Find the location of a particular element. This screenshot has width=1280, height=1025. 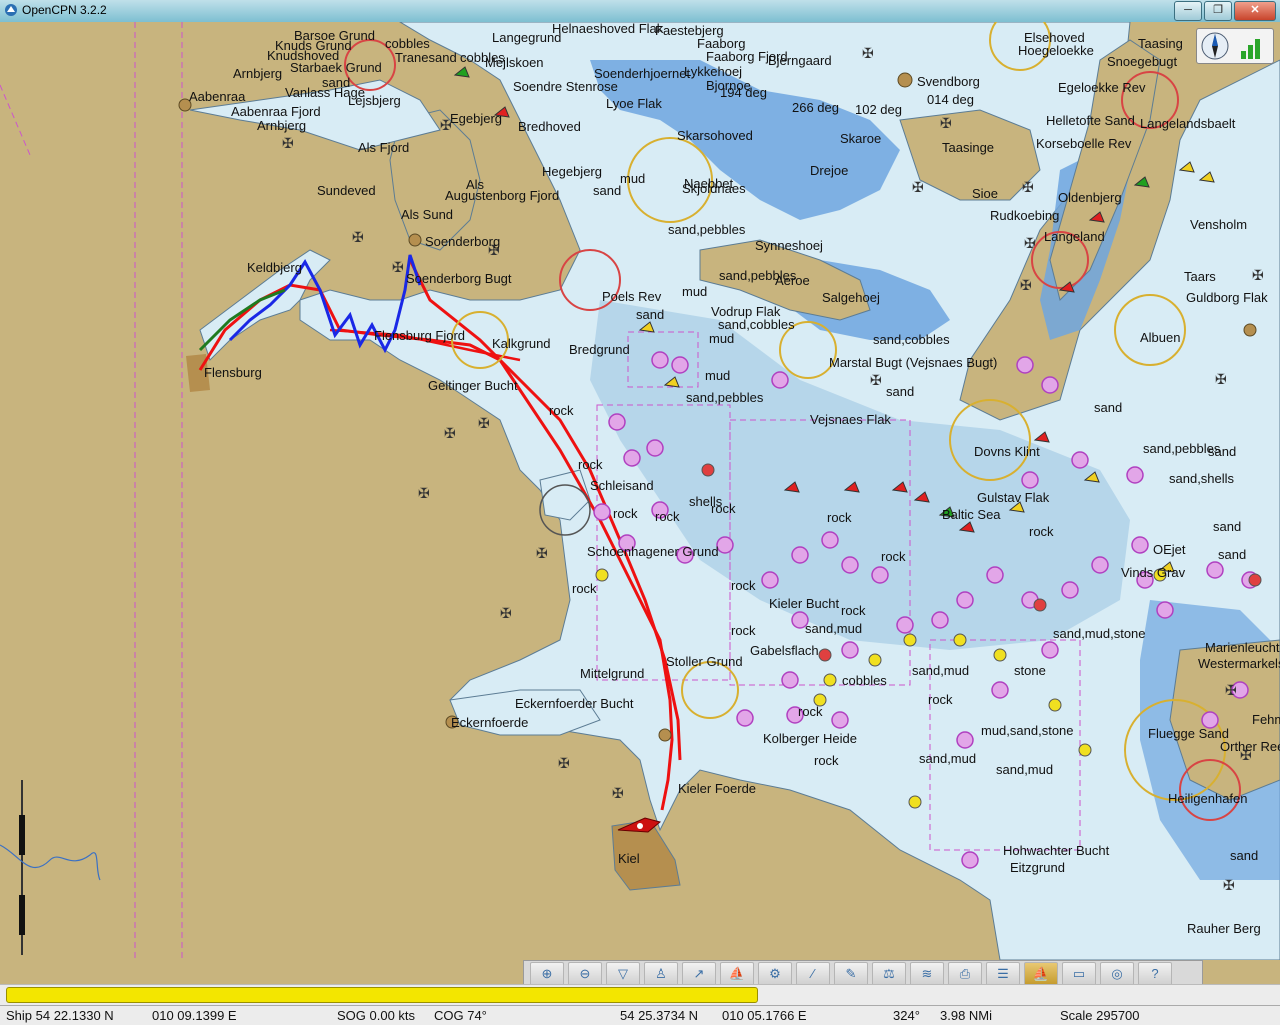

opencpn-app-icon is located at coordinates (11, 10).